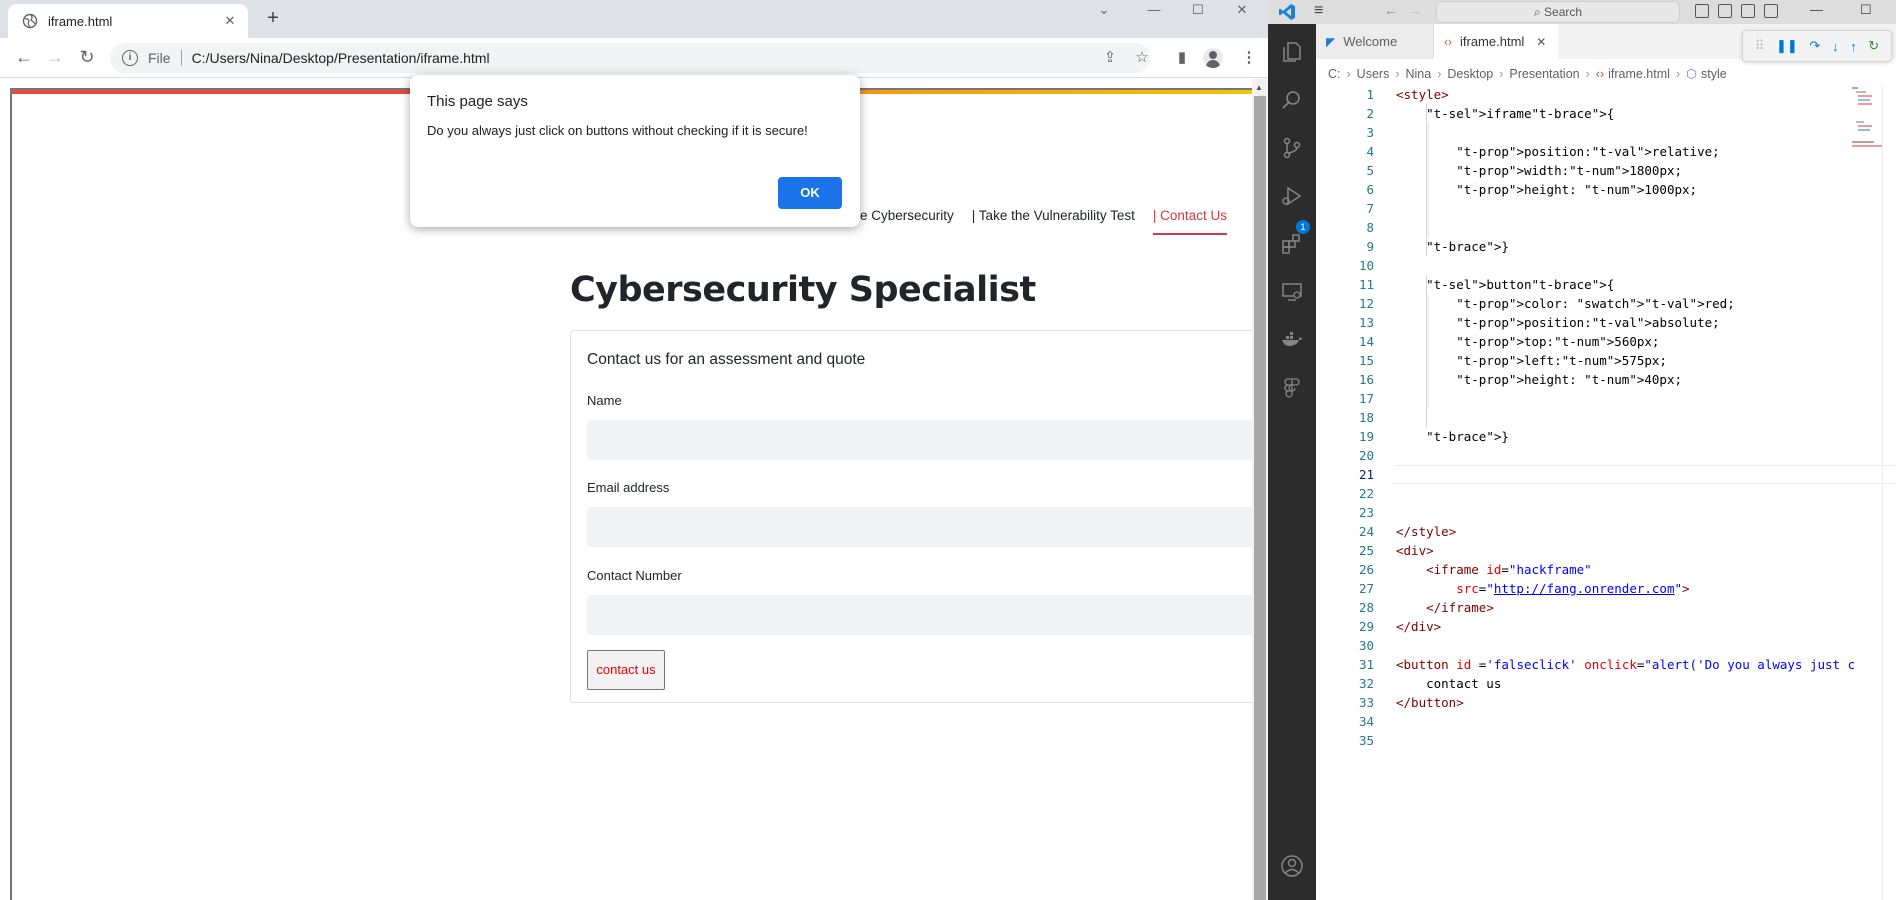 The height and width of the screenshot is (900, 1896). I want to click on info-icon: i, so click(130, 58).